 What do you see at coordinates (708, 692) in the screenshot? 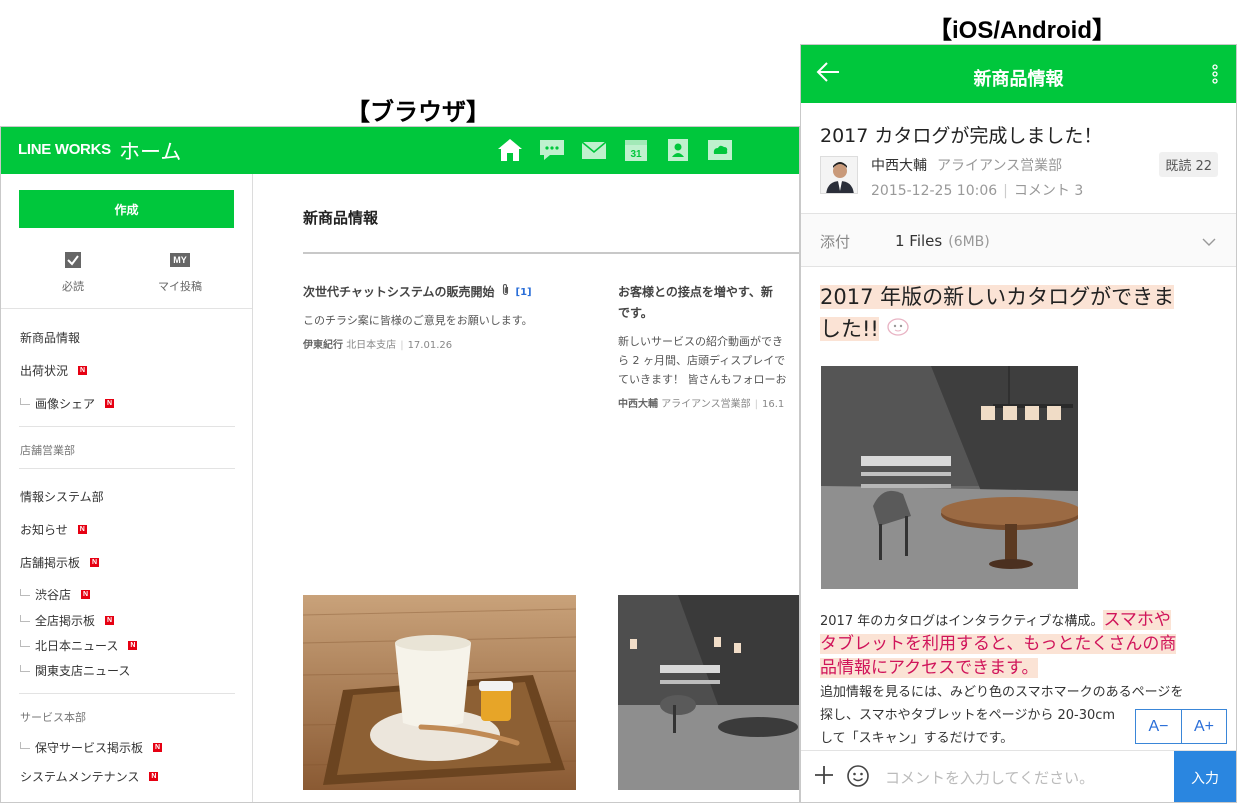
I see `post-thumbnail-room` at bounding box center [708, 692].